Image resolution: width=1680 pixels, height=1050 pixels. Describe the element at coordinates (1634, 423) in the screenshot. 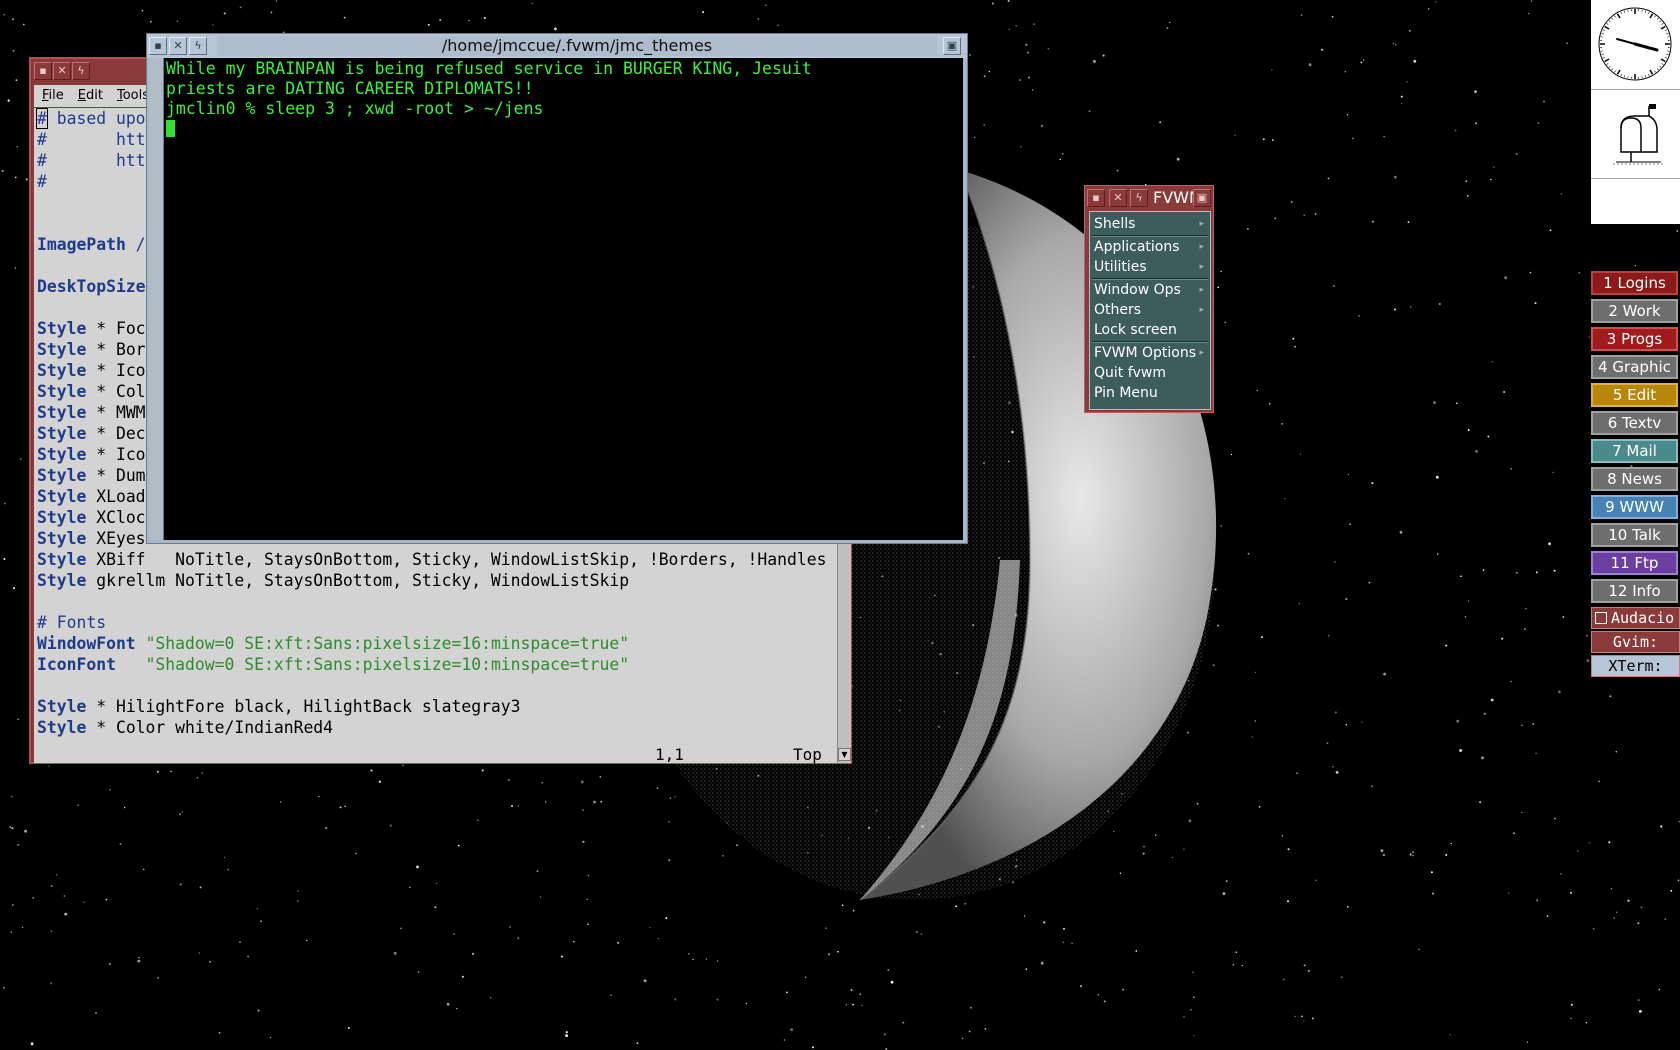

I see `desk-6: 6 Textv` at that location.